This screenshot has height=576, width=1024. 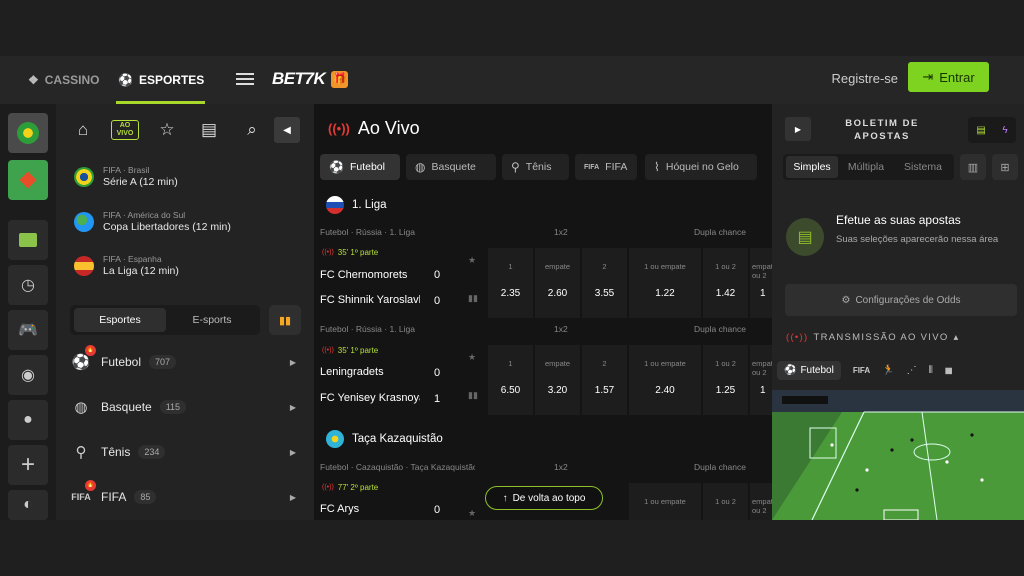 What do you see at coordinates (948, 77) in the screenshot?
I see `login-button: ⇥ Entrar` at bounding box center [948, 77].